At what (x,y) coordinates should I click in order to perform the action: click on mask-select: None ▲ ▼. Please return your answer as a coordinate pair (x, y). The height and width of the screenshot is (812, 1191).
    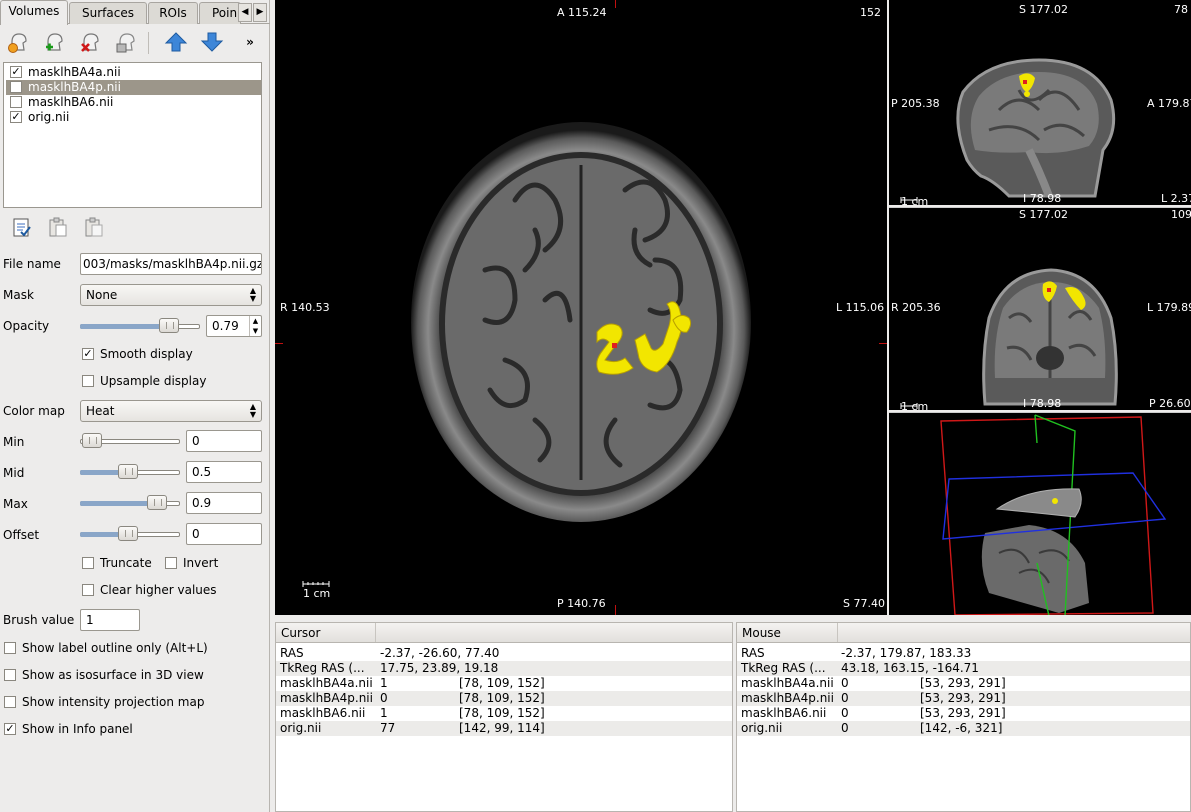
    Looking at the image, I should click on (171, 295).